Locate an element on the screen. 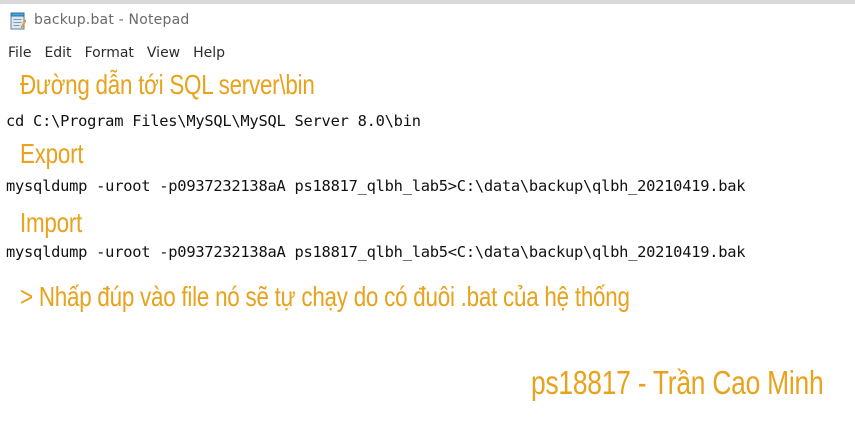 The image size is (855, 435). menu-bar: File Edit Format View Help is located at coordinates (427, 53).